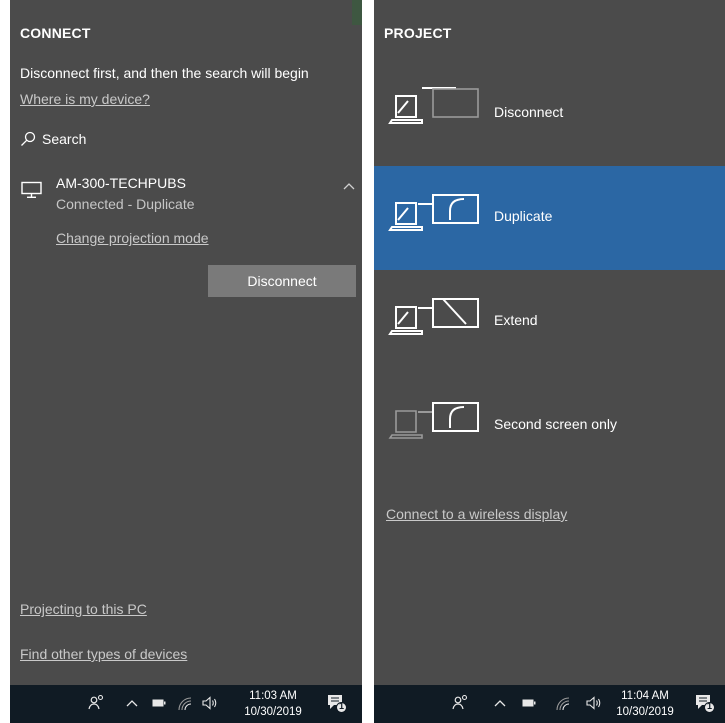 The image size is (725, 723). Describe the element at coordinates (132, 238) in the screenshot. I see `change-projection-mode-link: Change projection mode` at that location.